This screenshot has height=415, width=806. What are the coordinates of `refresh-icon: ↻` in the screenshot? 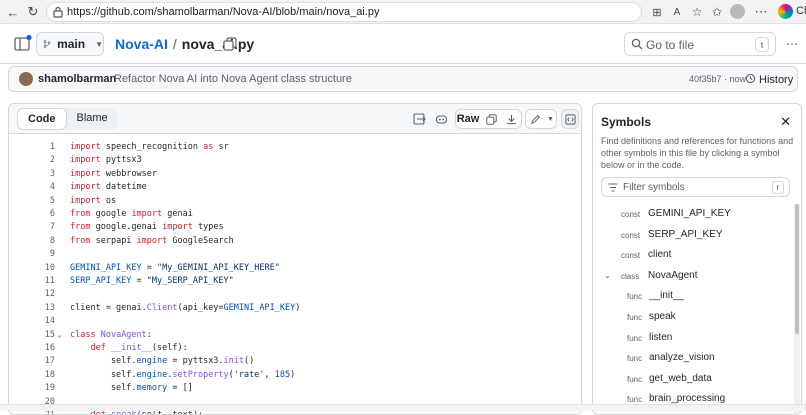 It's located at (33, 12).